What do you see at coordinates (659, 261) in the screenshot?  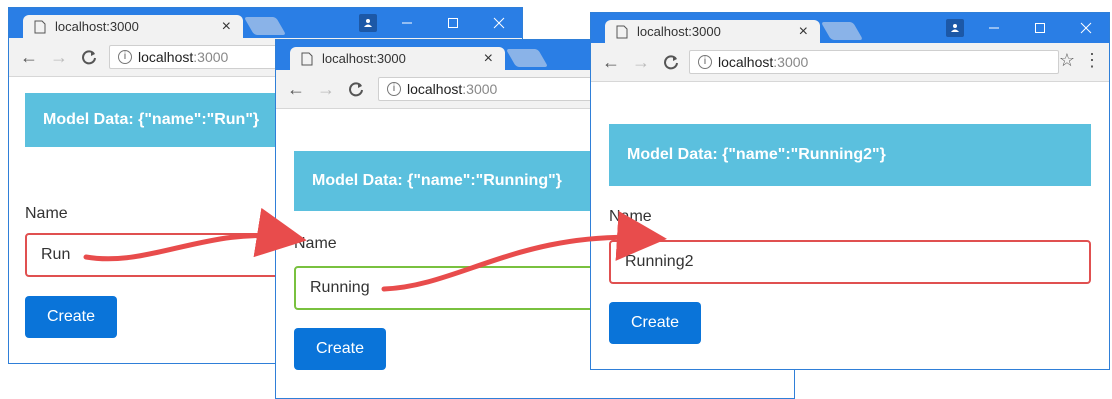 I see `name-input-value: Running2` at bounding box center [659, 261].